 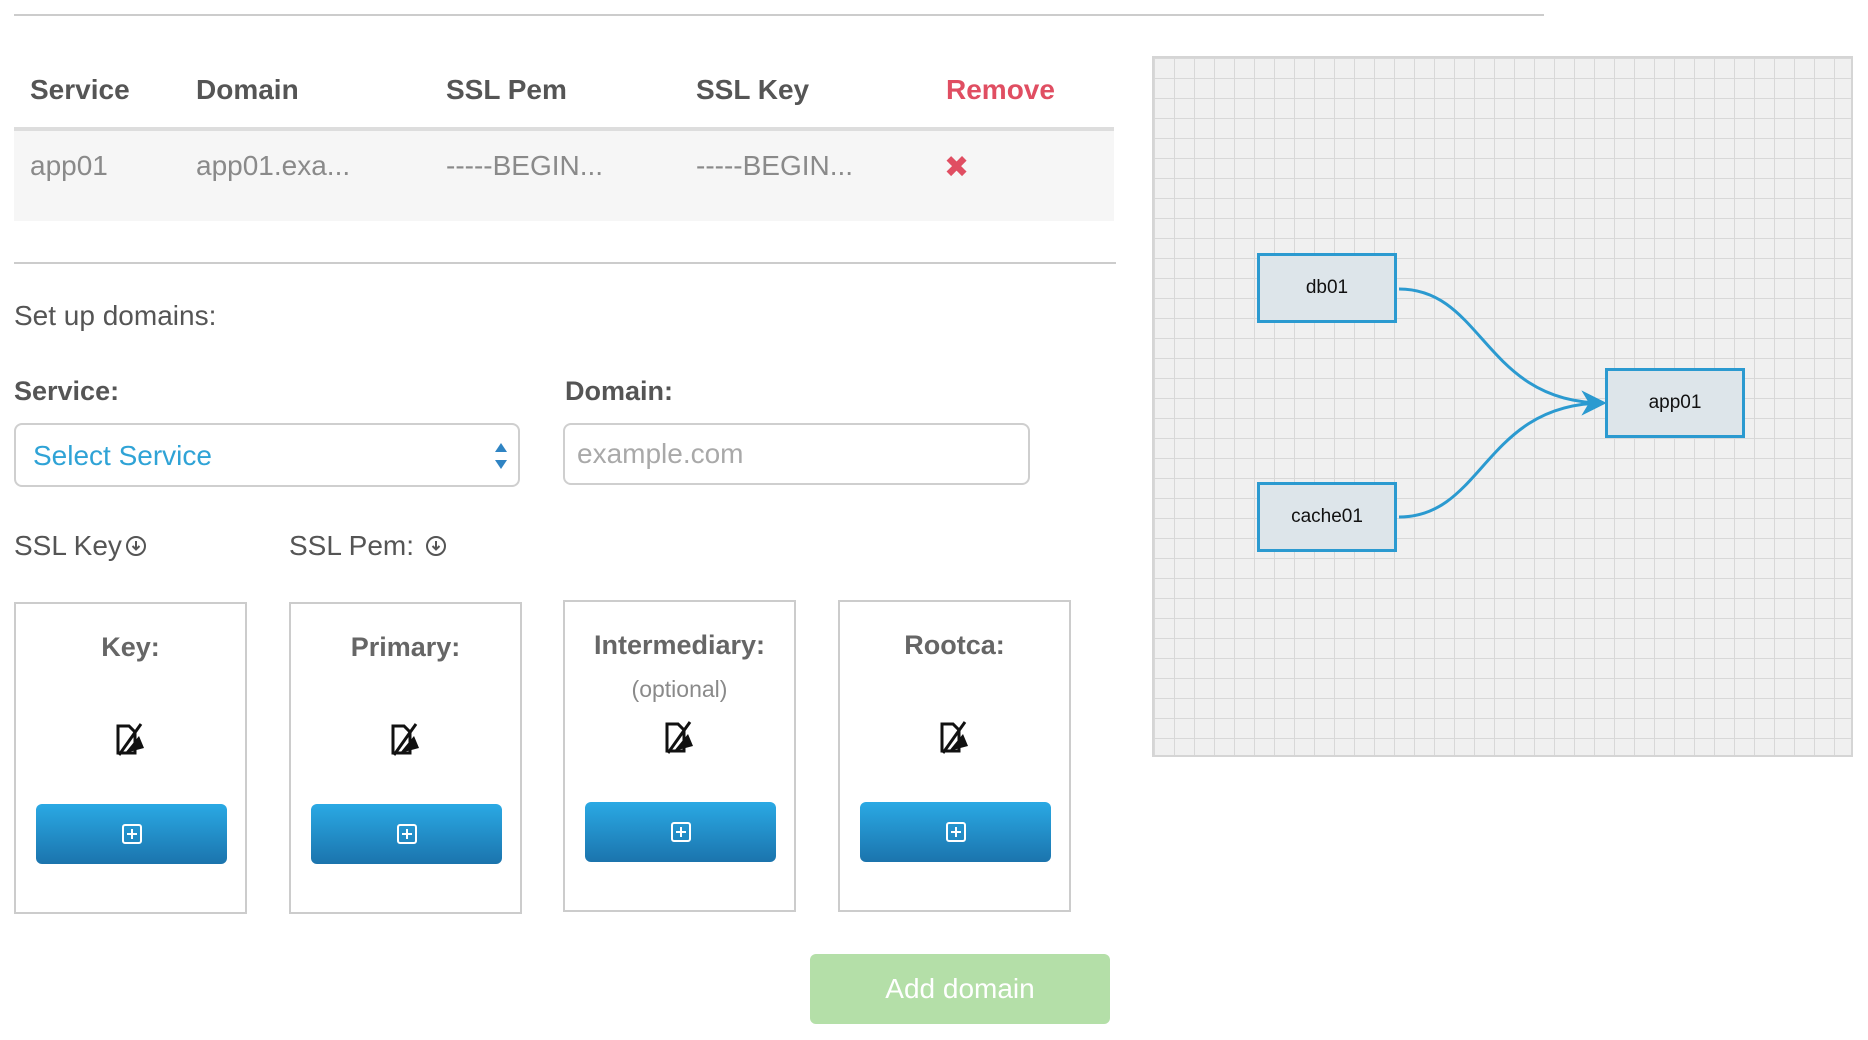 I want to click on column-header-service: Service, so click(x=80, y=89).